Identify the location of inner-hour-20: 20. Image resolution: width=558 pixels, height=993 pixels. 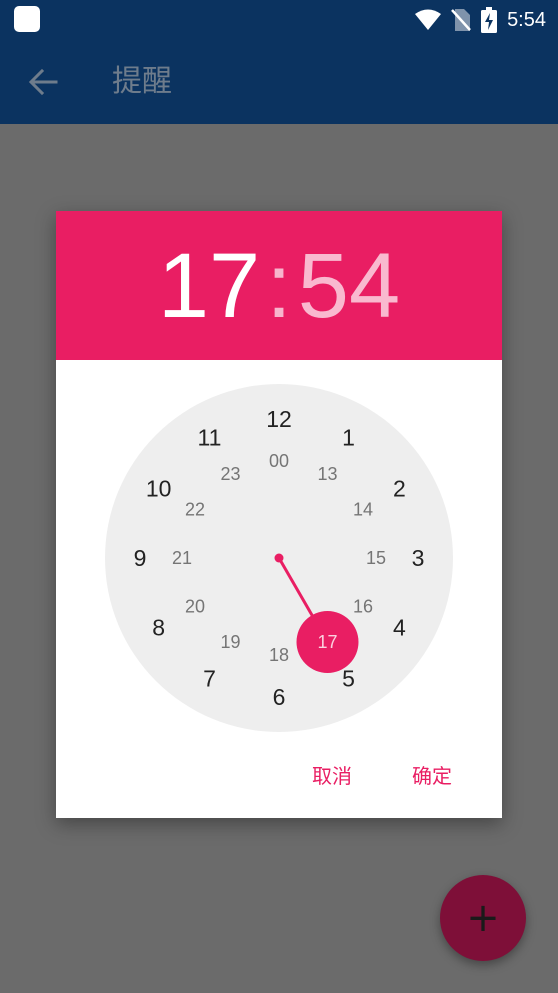
(195, 607).